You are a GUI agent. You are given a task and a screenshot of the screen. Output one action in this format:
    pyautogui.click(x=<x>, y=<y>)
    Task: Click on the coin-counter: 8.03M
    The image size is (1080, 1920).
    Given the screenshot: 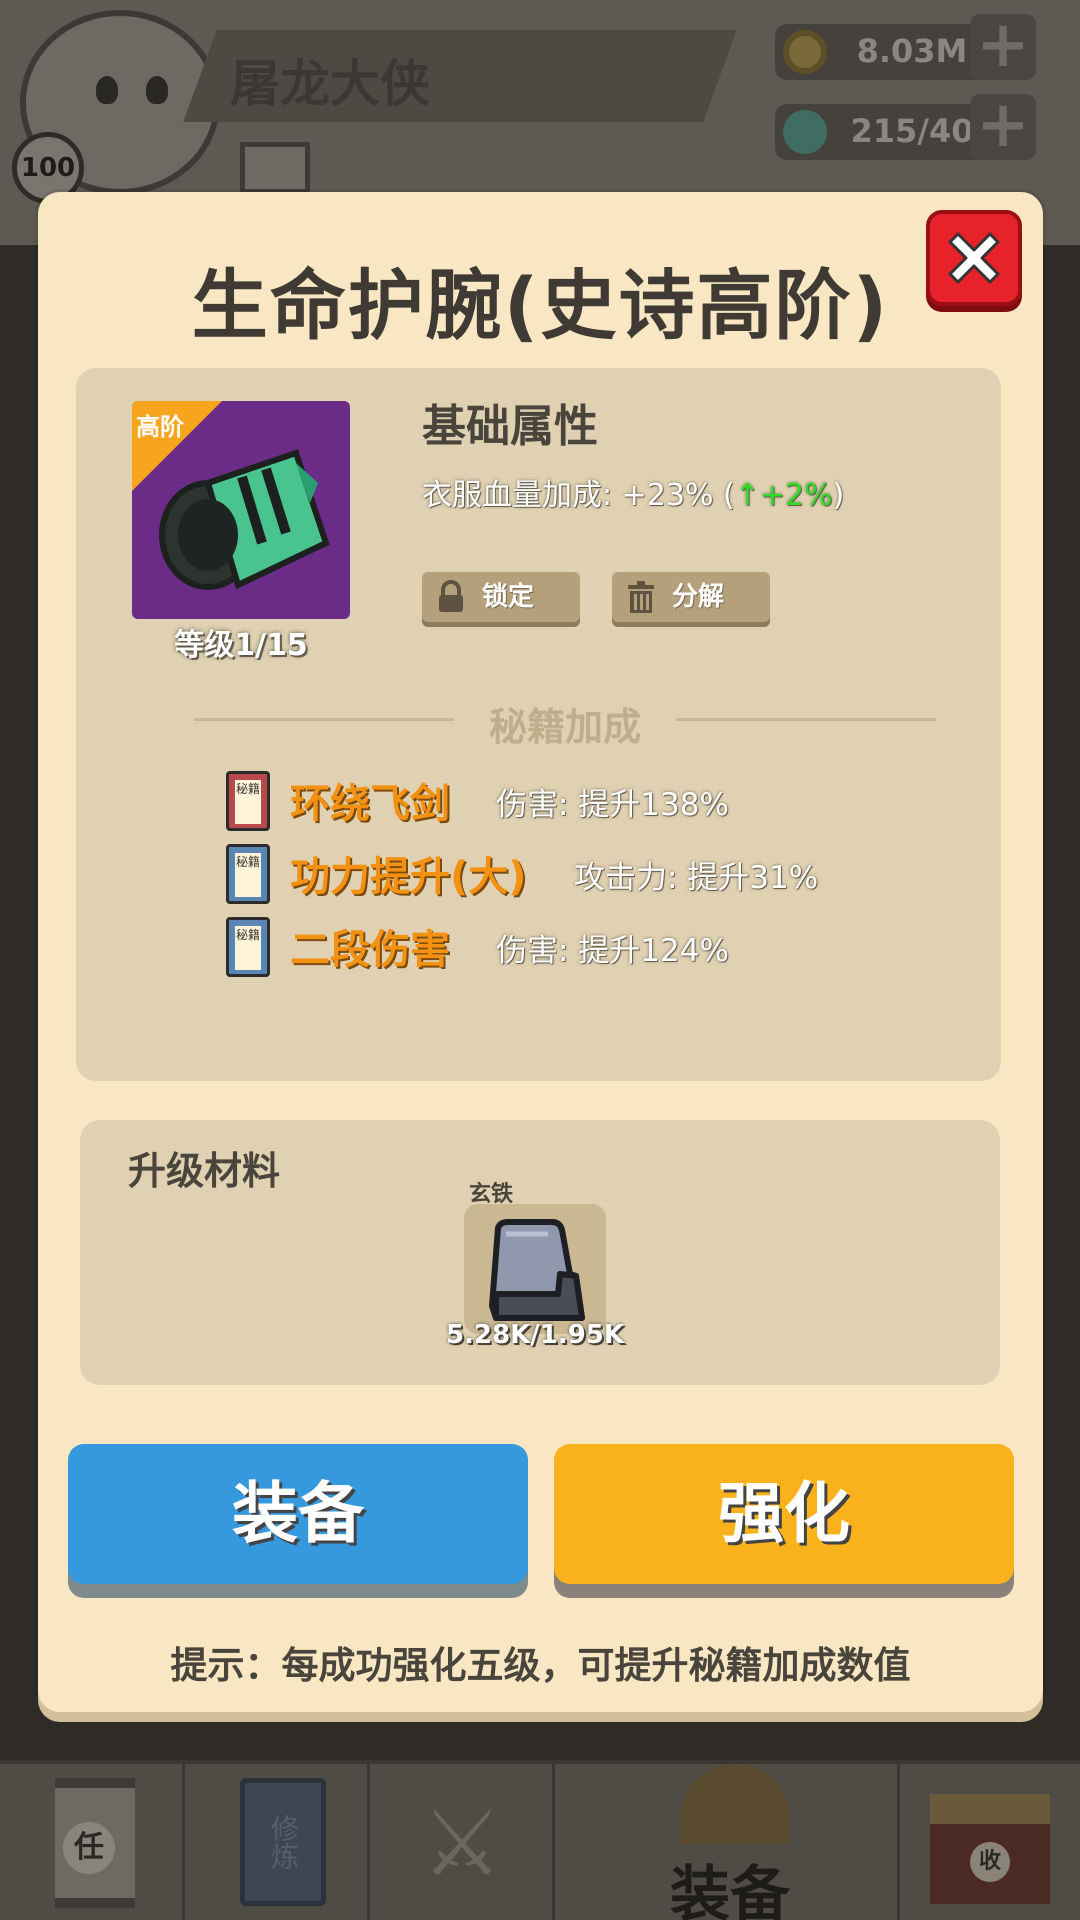 What is the action you would take?
    pyautogui.click(x=885, y=52)
    